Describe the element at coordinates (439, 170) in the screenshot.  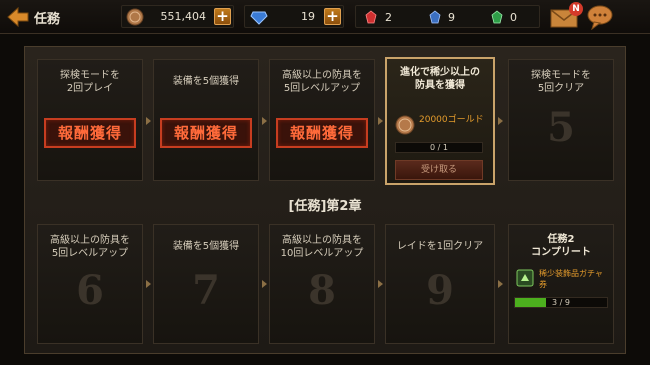
I see `receive-button: 受け取る` at that location.